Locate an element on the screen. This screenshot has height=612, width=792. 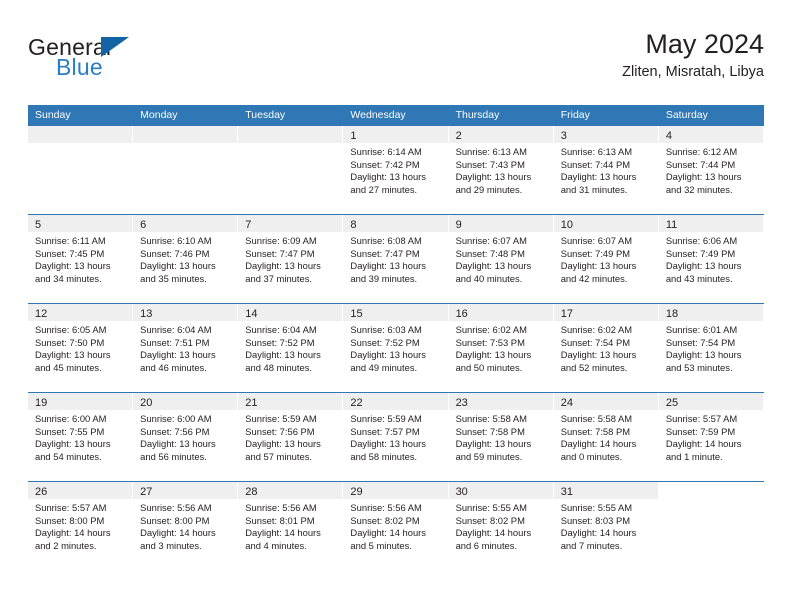
day-number: 1 is located at coordinates (353, 136).